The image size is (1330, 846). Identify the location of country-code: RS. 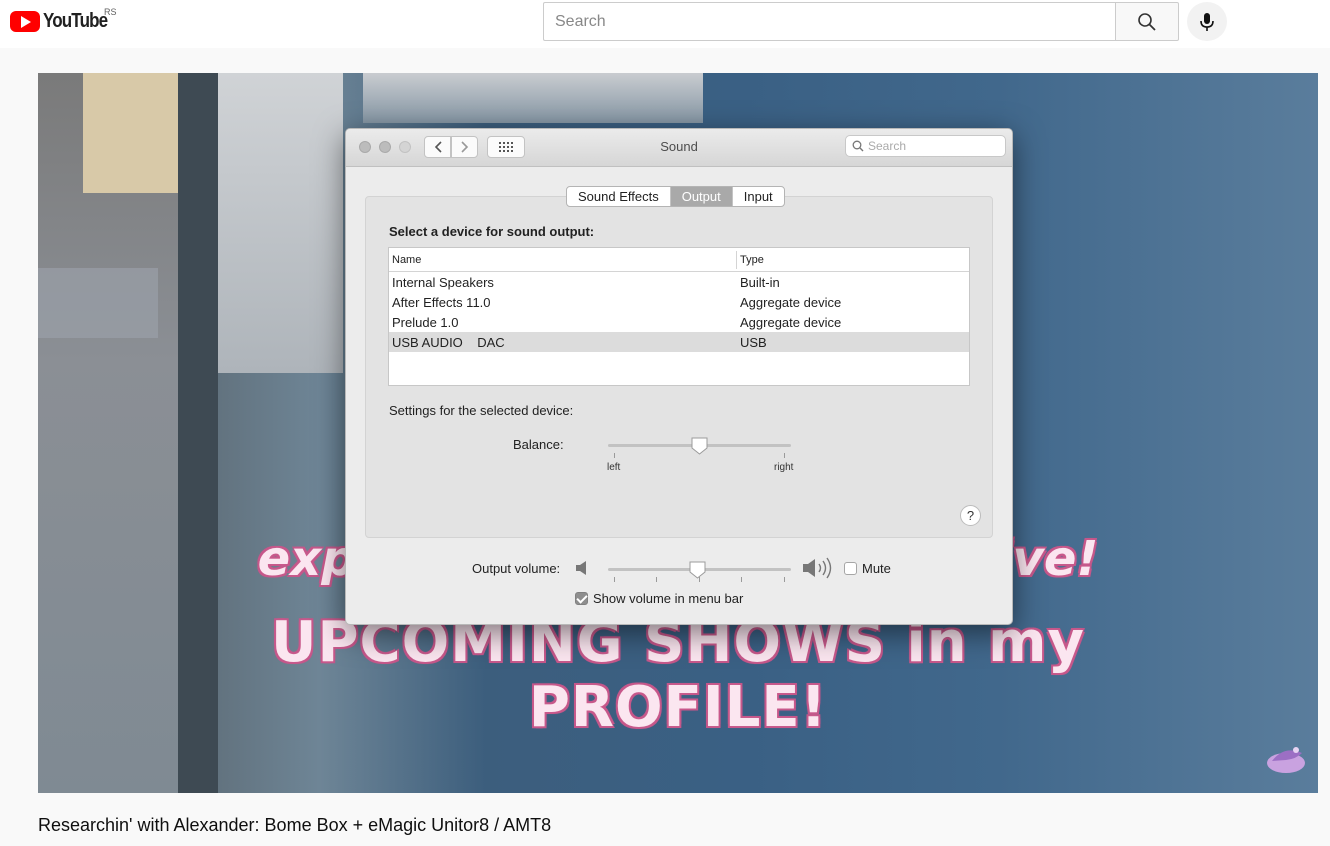
(110, 12).